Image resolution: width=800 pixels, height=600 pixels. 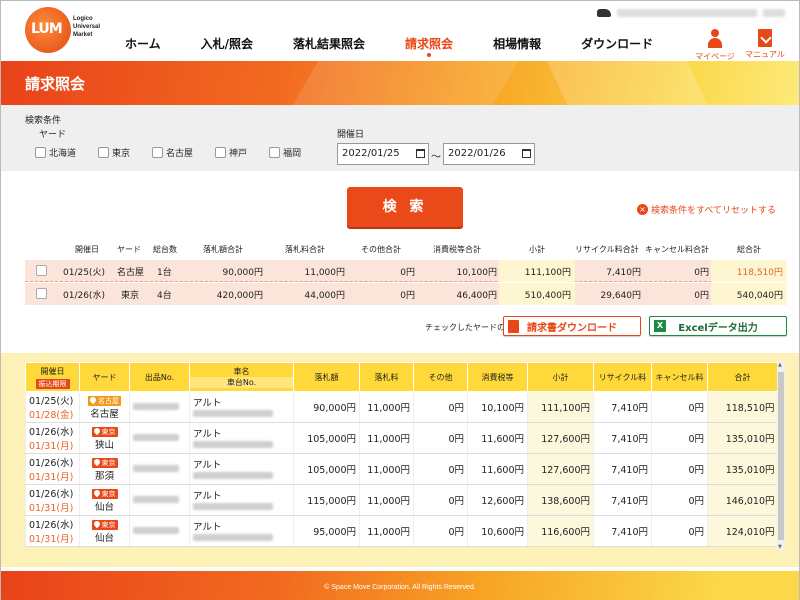 What do you see at coordinates (742, 377) in the screenshot?
I see `col-header-total: 合計` at bounding box center [742, 377].